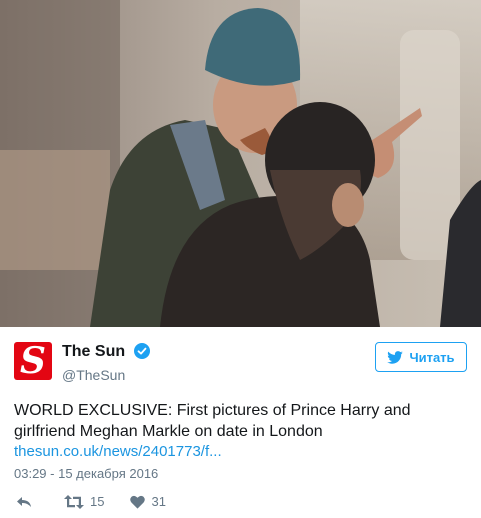 The width and height of the screenshot is (481, 518). I want to click on reply-button, so click(27, 502).